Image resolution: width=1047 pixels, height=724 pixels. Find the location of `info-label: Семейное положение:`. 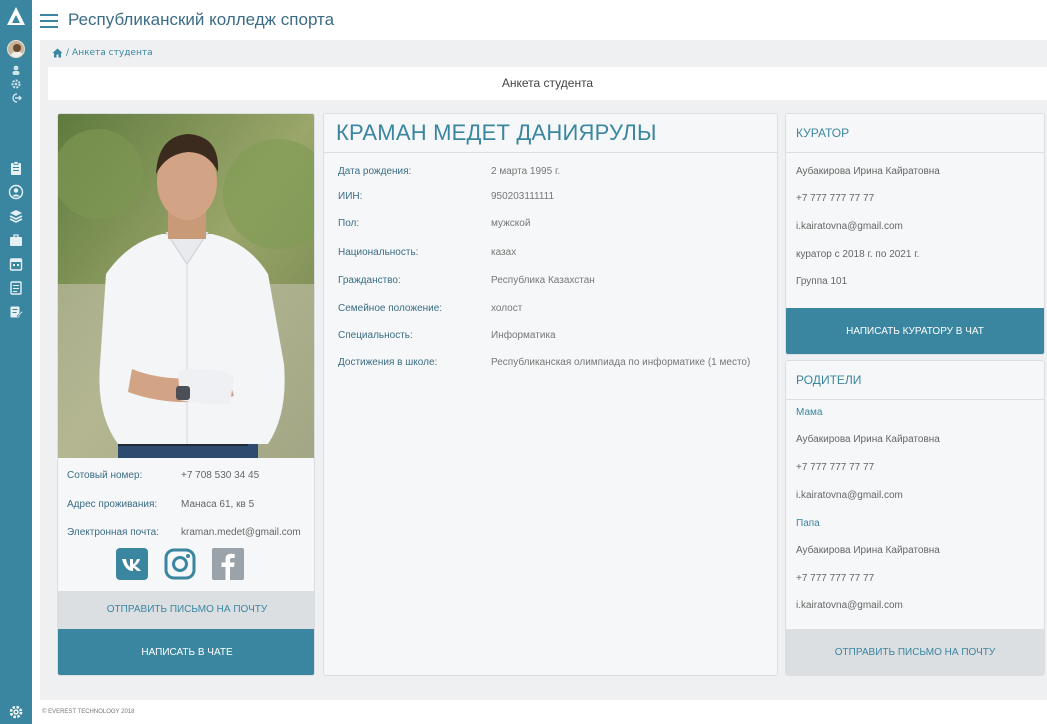

info-label: Семейное положение: is located at coordinates (390, 308).